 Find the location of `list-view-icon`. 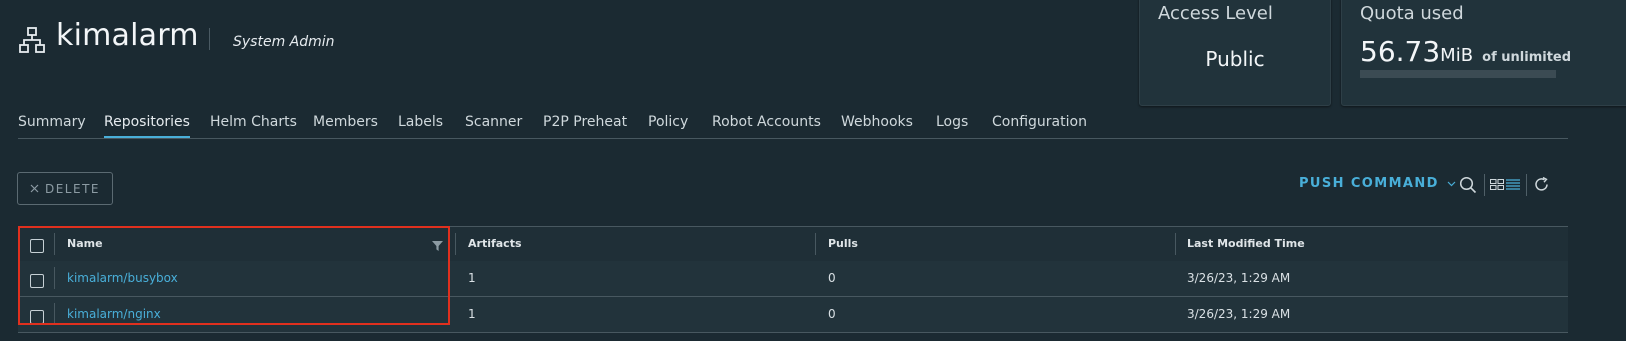

list-view-icon is located at coordinates (1513, 184).